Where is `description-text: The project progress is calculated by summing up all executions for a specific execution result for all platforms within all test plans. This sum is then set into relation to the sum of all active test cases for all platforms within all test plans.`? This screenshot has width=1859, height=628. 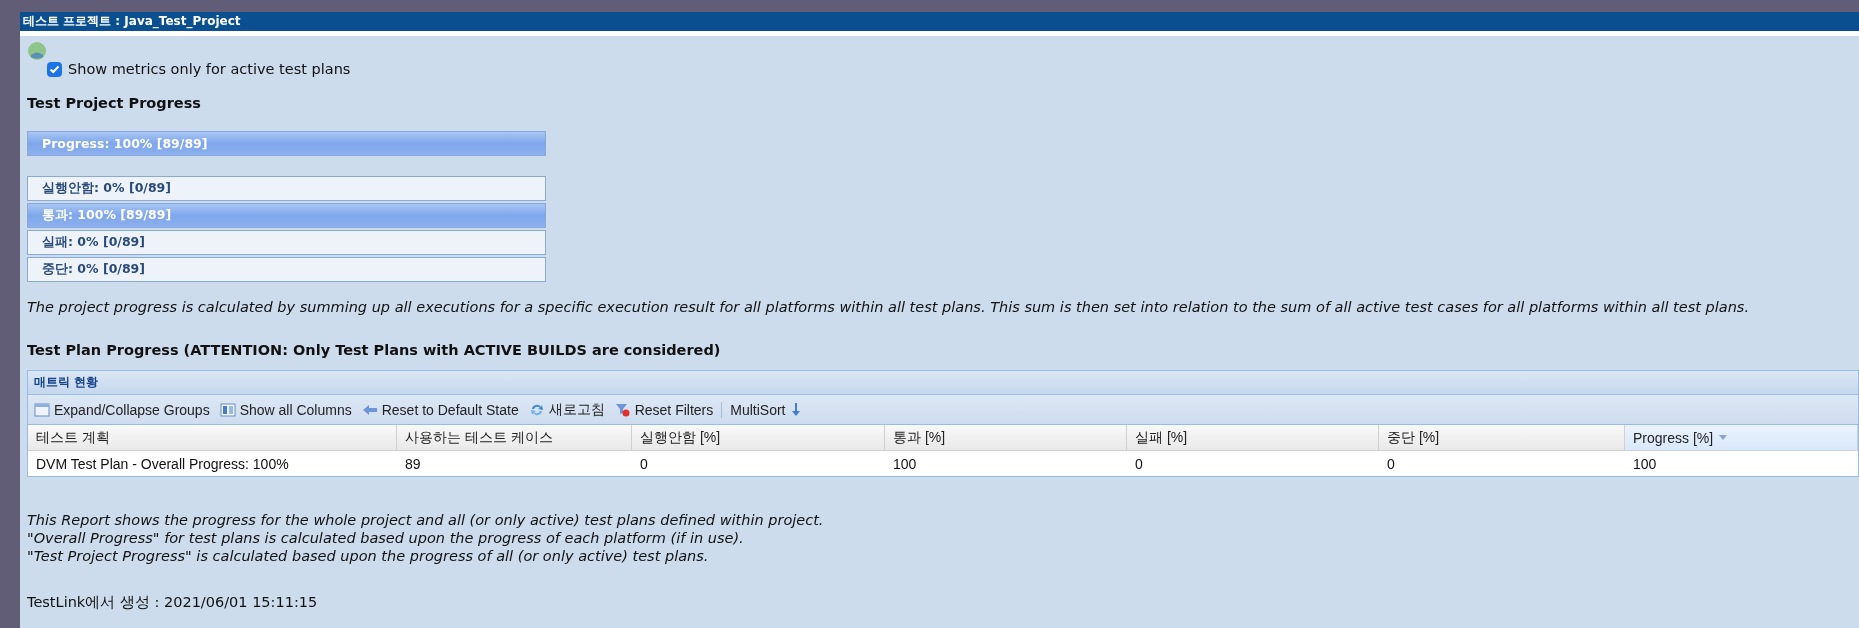 description-text: The project progress is calculated by summing up all executions for a specific execution result for all platforms within all test plans. This sum is then set into relation to the sum of all active test cases for all platforms within all test plans. is located at coordinates (888, 307).